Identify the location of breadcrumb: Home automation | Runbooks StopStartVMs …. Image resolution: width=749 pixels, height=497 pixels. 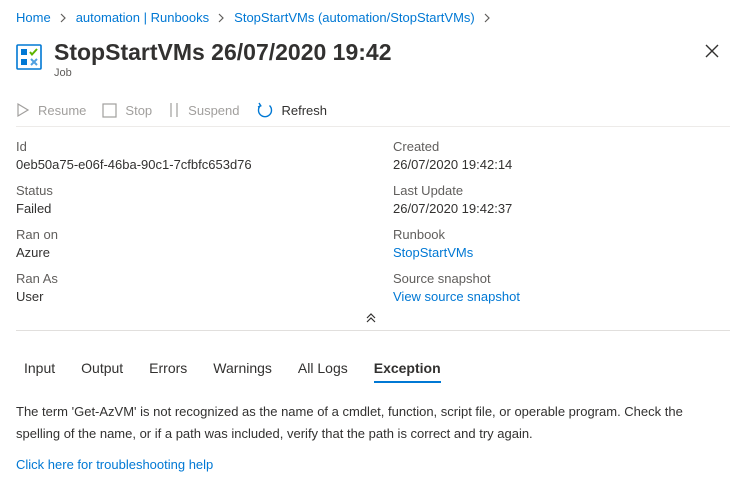
(258, 17).